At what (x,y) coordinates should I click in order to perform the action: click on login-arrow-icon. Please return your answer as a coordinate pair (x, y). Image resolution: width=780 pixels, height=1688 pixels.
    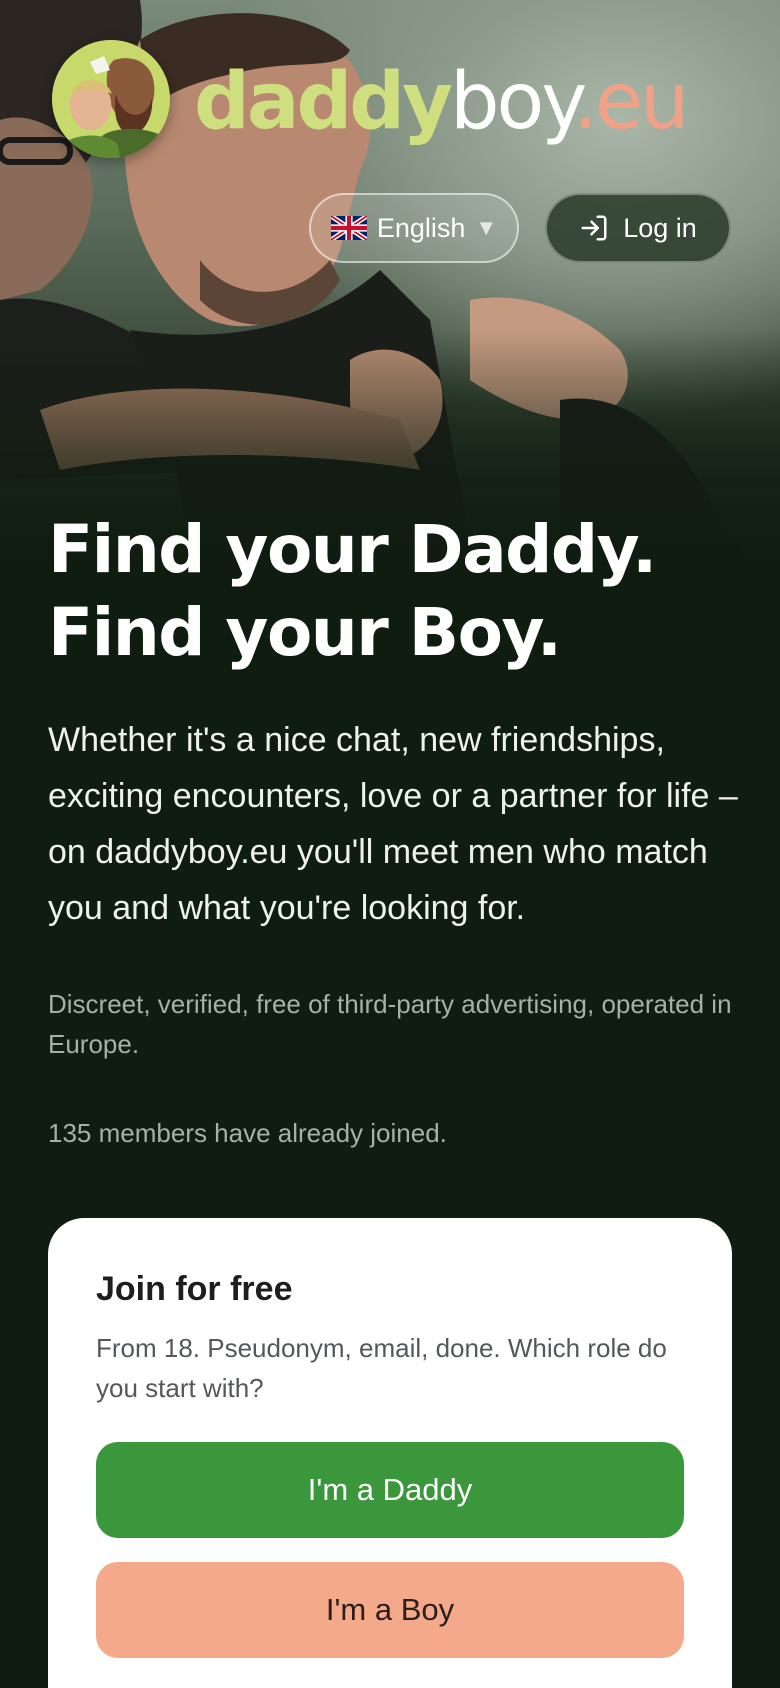
    Looking at the image, I should click on (594, 228).